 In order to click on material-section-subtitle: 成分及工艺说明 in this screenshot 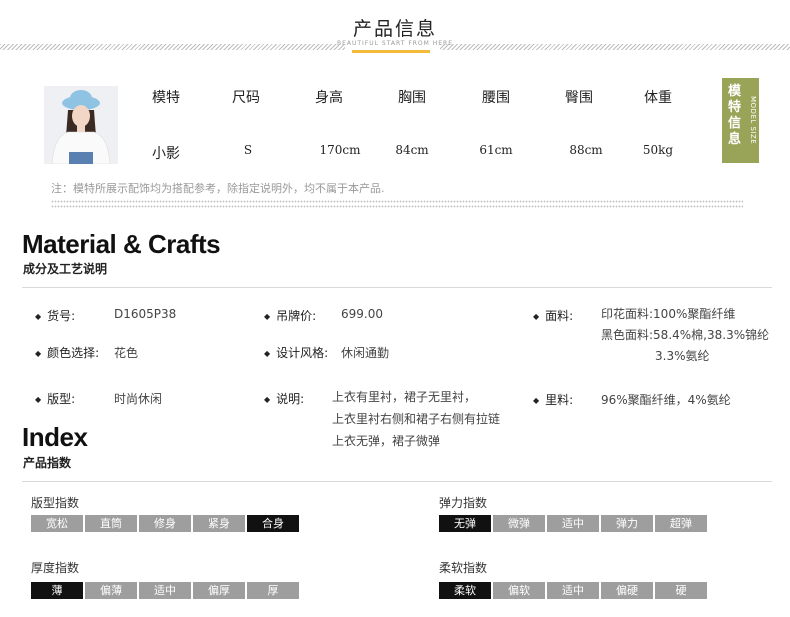, I will do `click(65, 269)`.